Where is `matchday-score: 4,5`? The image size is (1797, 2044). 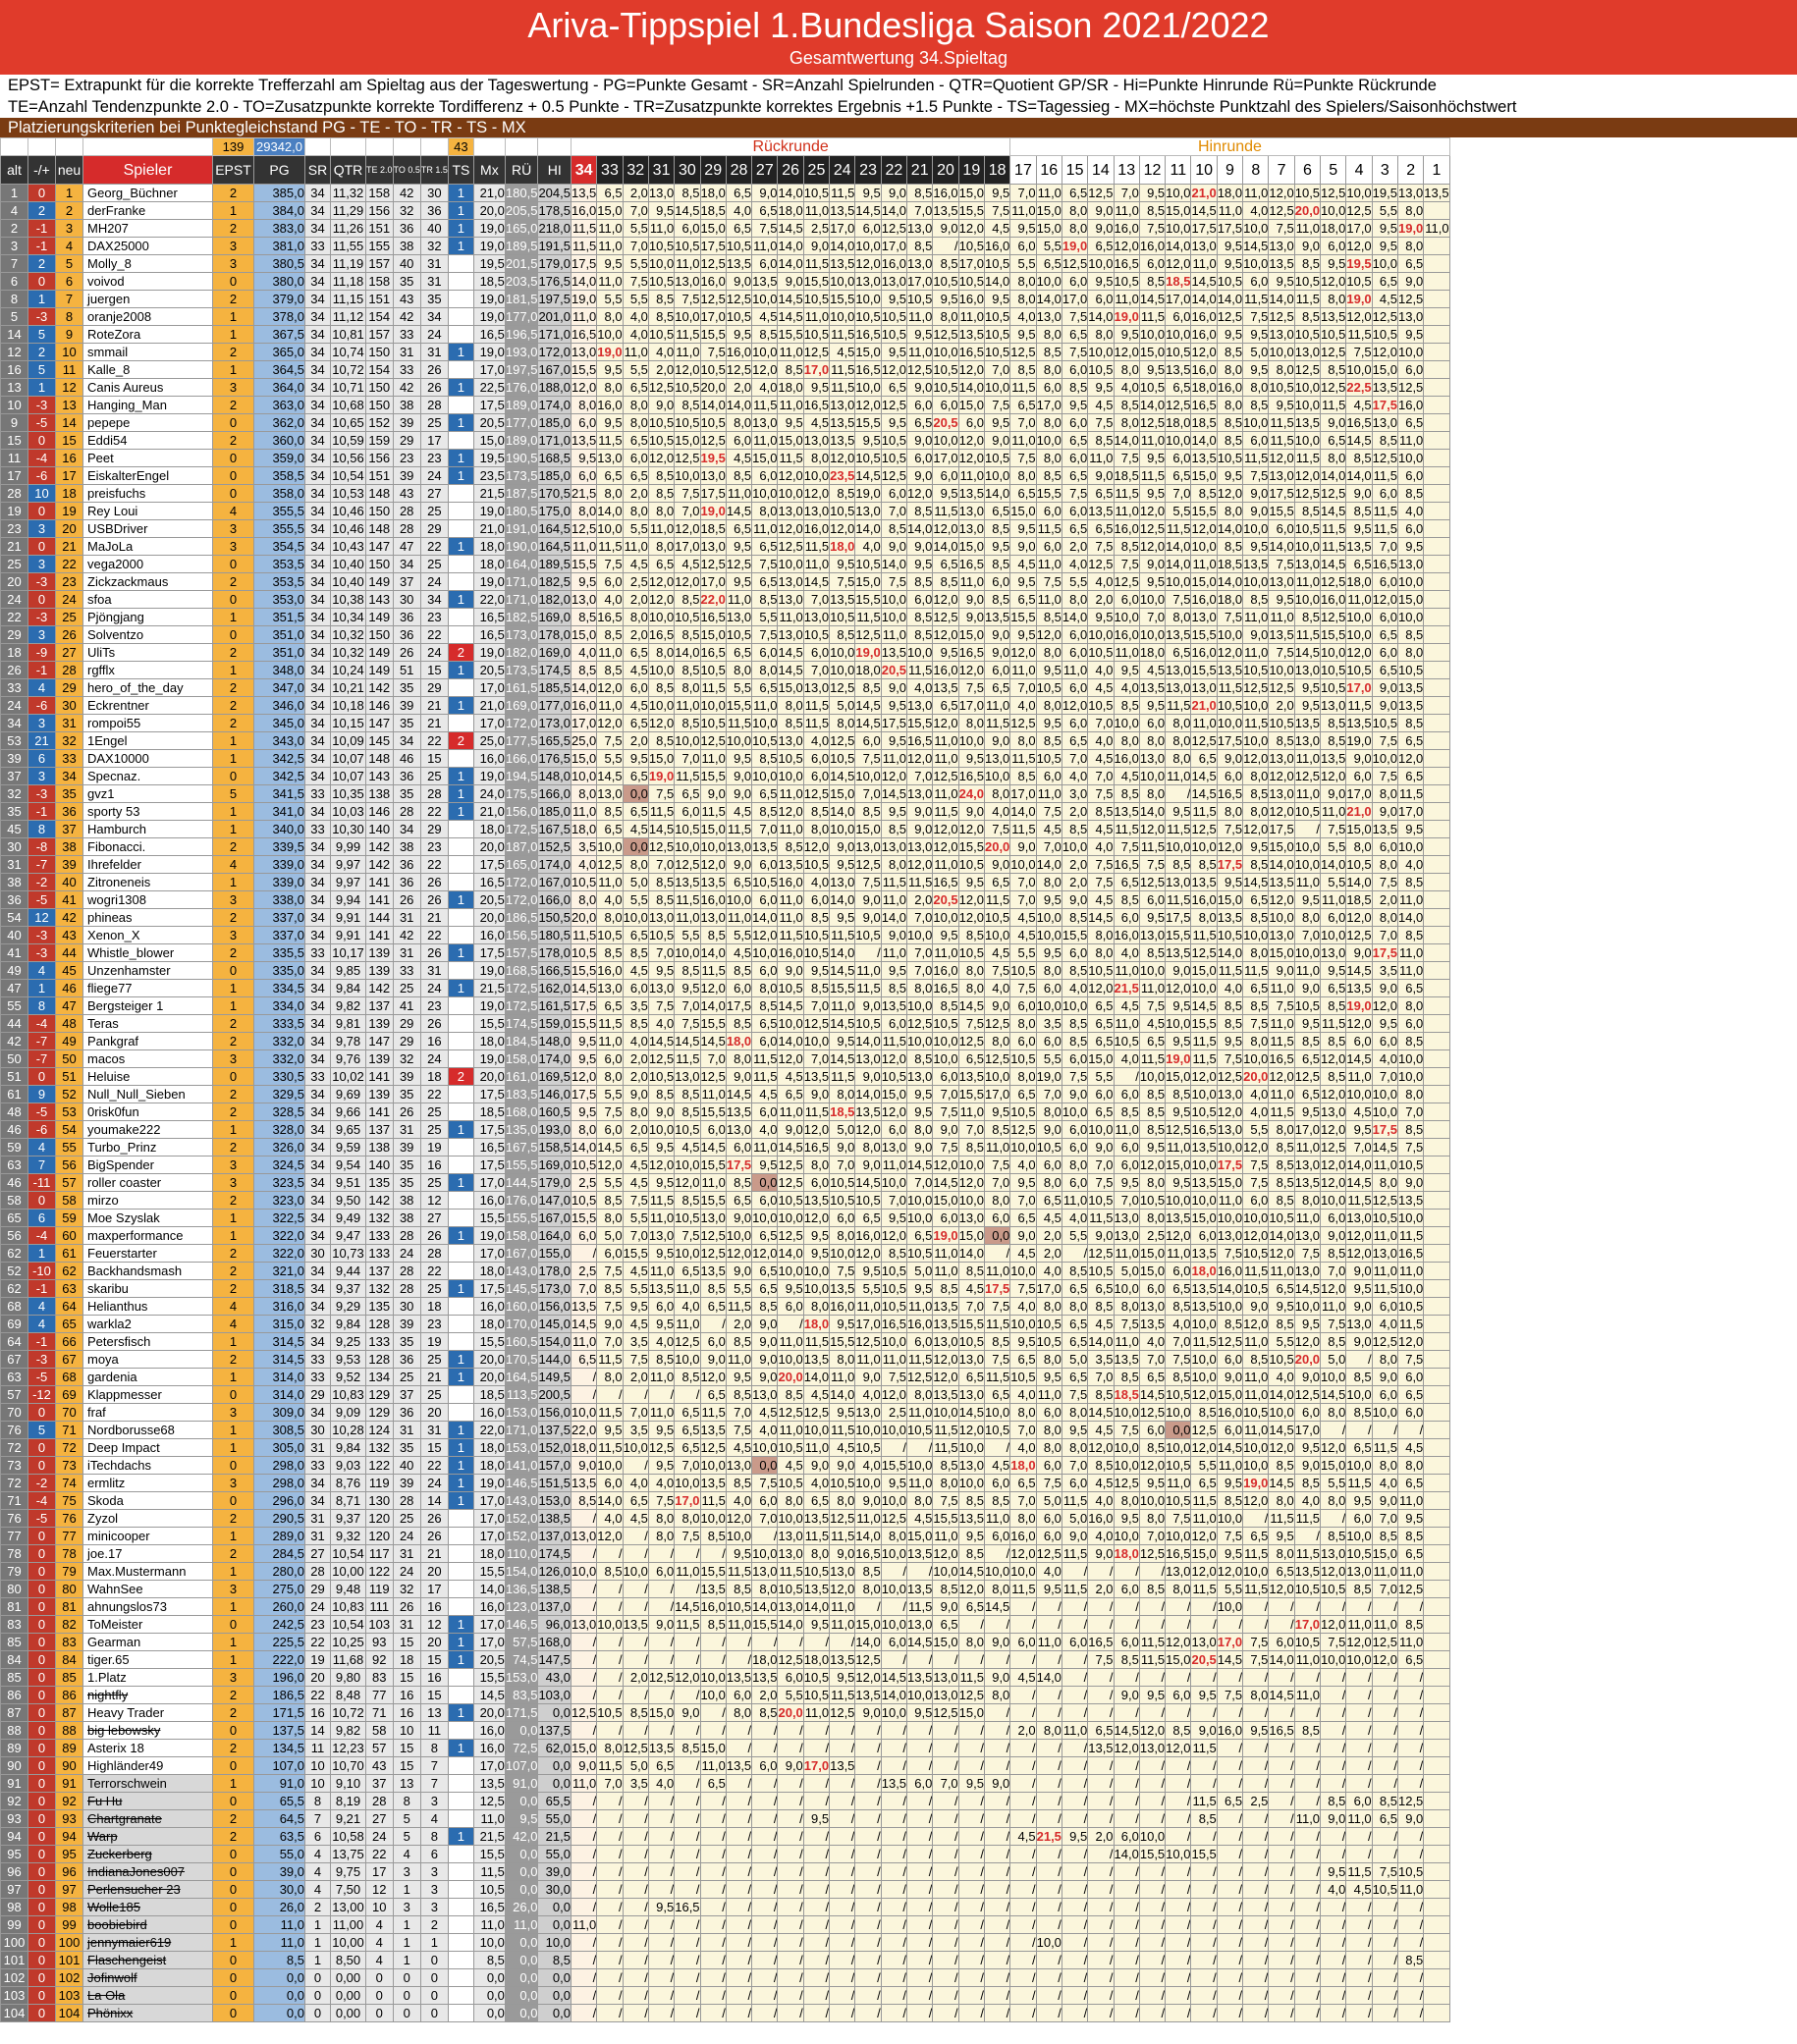
matchday-score: 4,5 is located at coordinates (1101, 758).